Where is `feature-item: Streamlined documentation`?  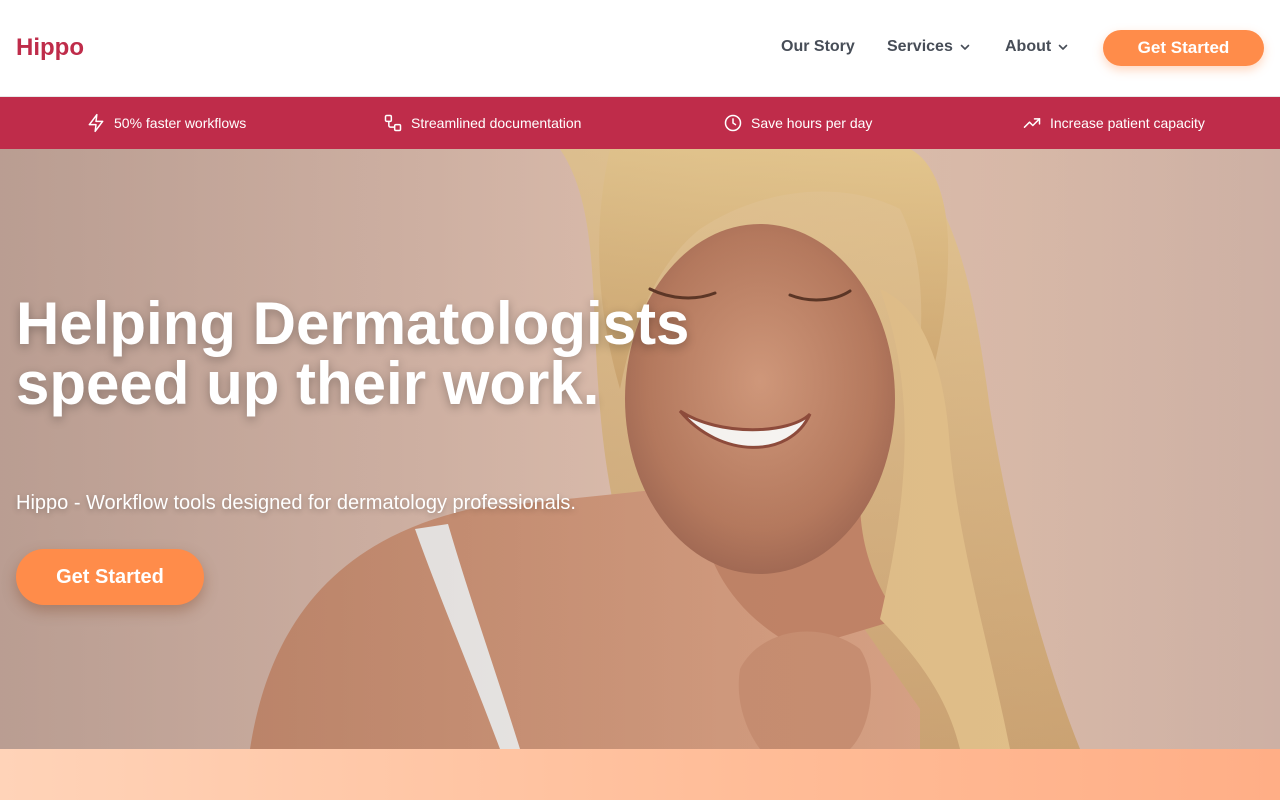
feature-item: Streamlined documentation is located at coordinates (482, 123).